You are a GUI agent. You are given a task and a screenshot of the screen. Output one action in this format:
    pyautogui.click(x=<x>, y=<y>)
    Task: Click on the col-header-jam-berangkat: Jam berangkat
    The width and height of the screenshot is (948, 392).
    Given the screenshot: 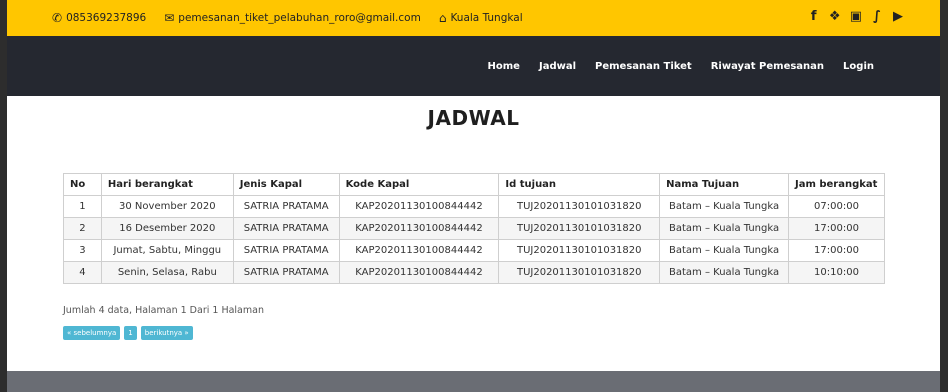 What is the action you would take?
    pyautogui.click(x=836, y=184)
    